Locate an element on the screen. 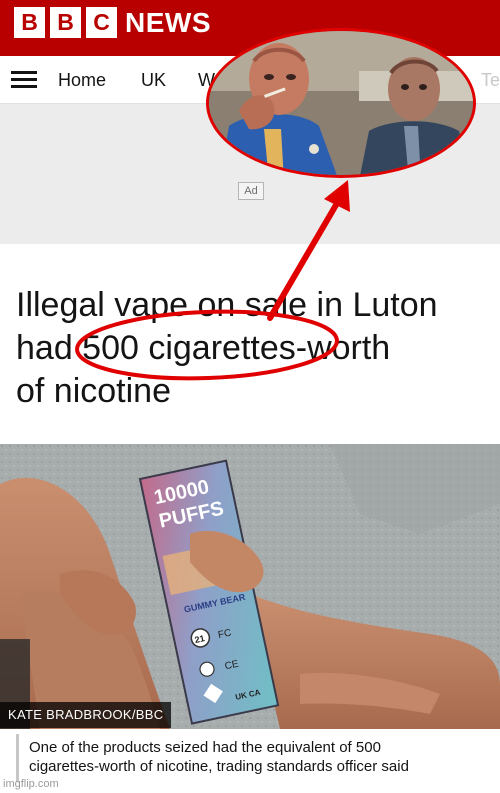 The image size is (500, 793). imgflip-watermark: imgflip.com is located at coordinates (31, 784).